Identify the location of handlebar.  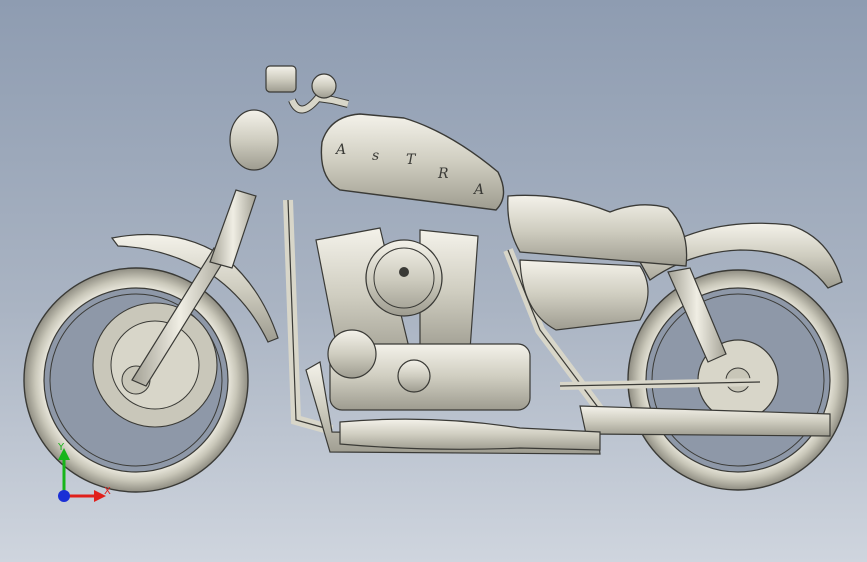
(307, 89).